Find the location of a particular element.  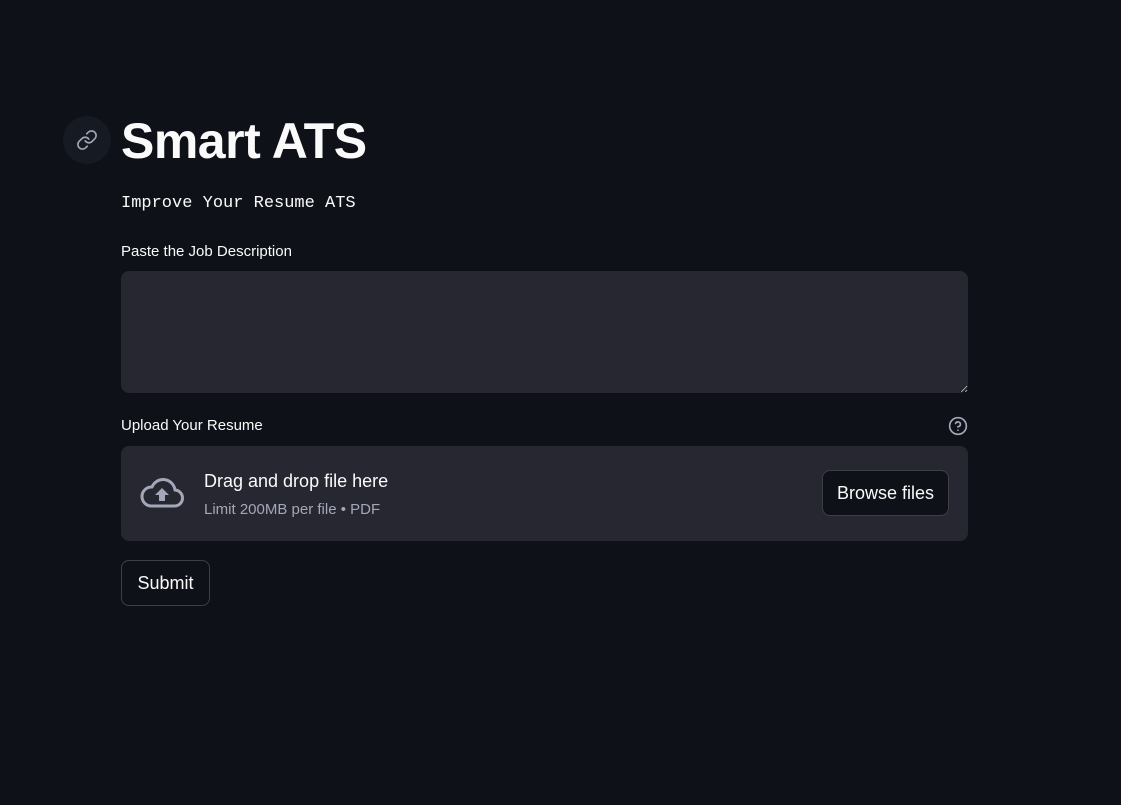

job-description-textarea is located at coordinates (544, 332).